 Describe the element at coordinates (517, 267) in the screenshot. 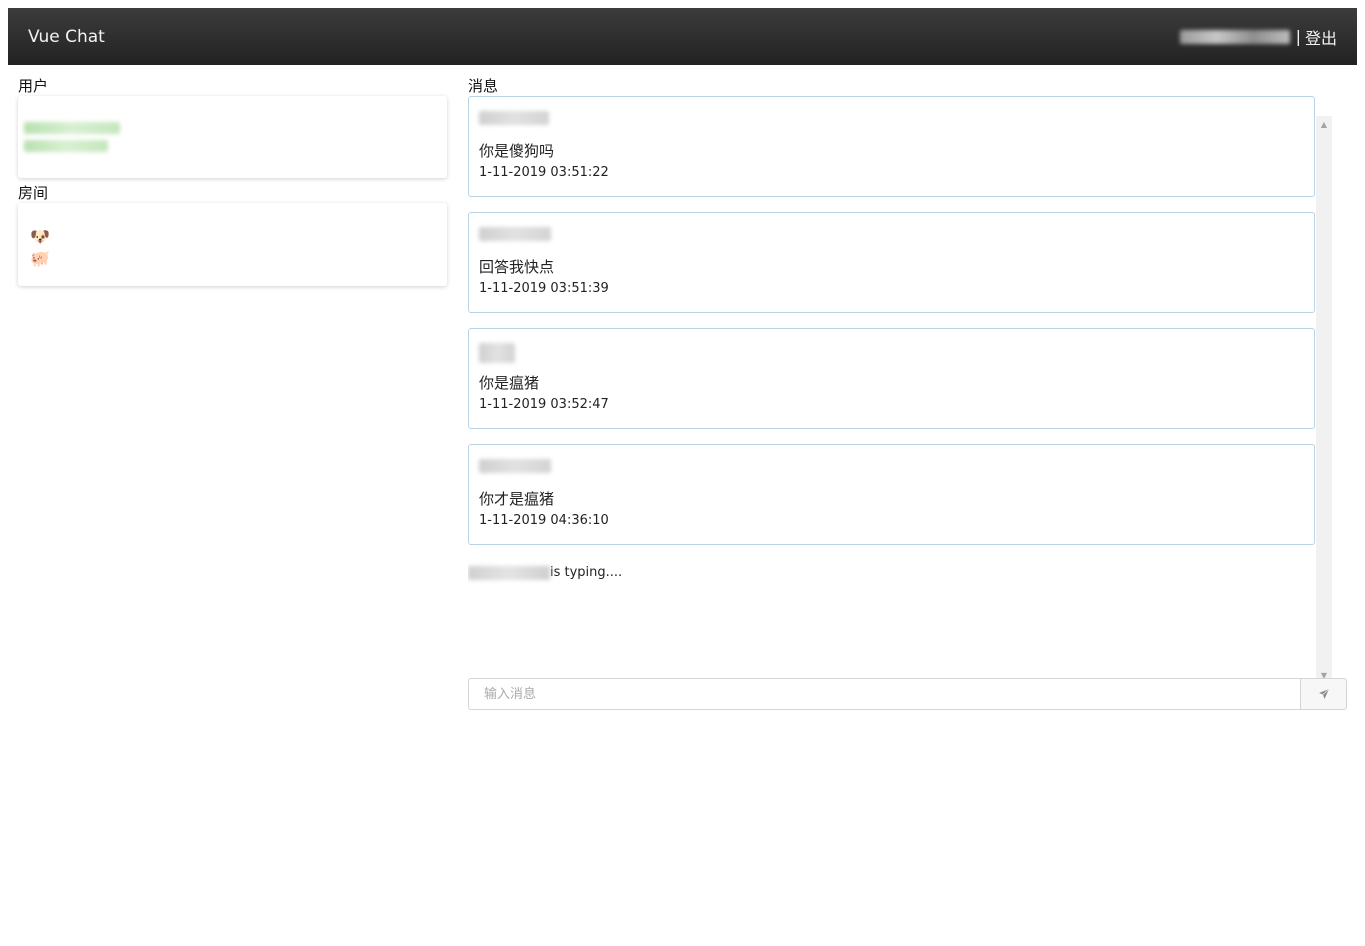

I see `message-text: 回答我快点` at that location.